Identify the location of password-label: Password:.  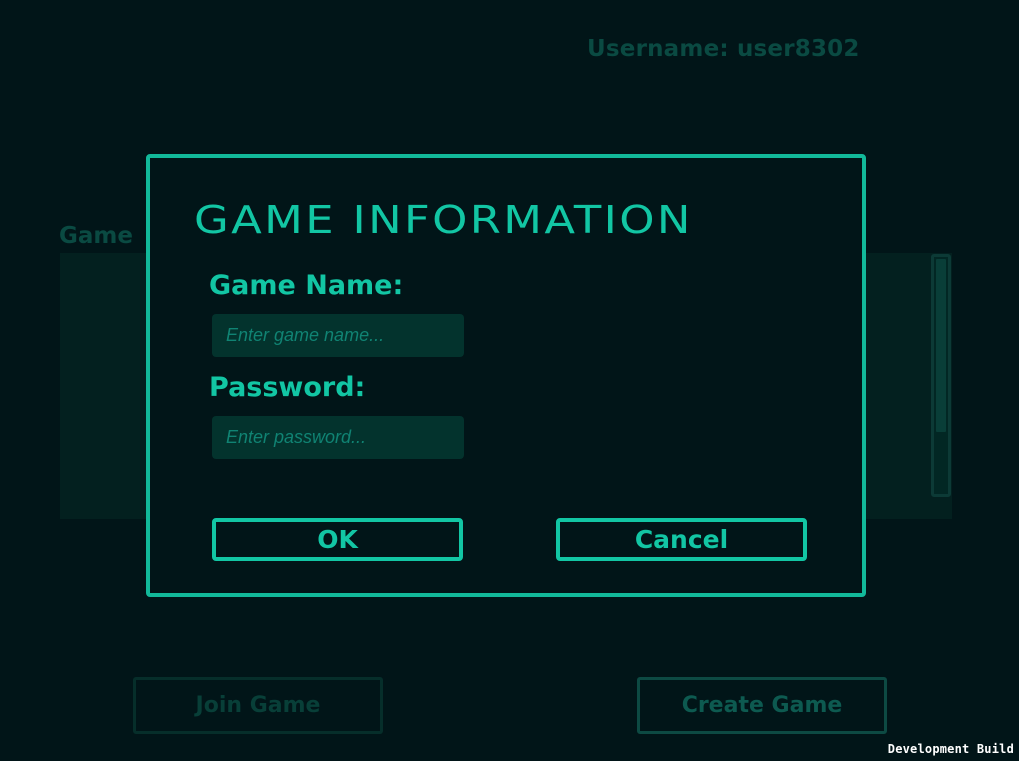
(287, 387).